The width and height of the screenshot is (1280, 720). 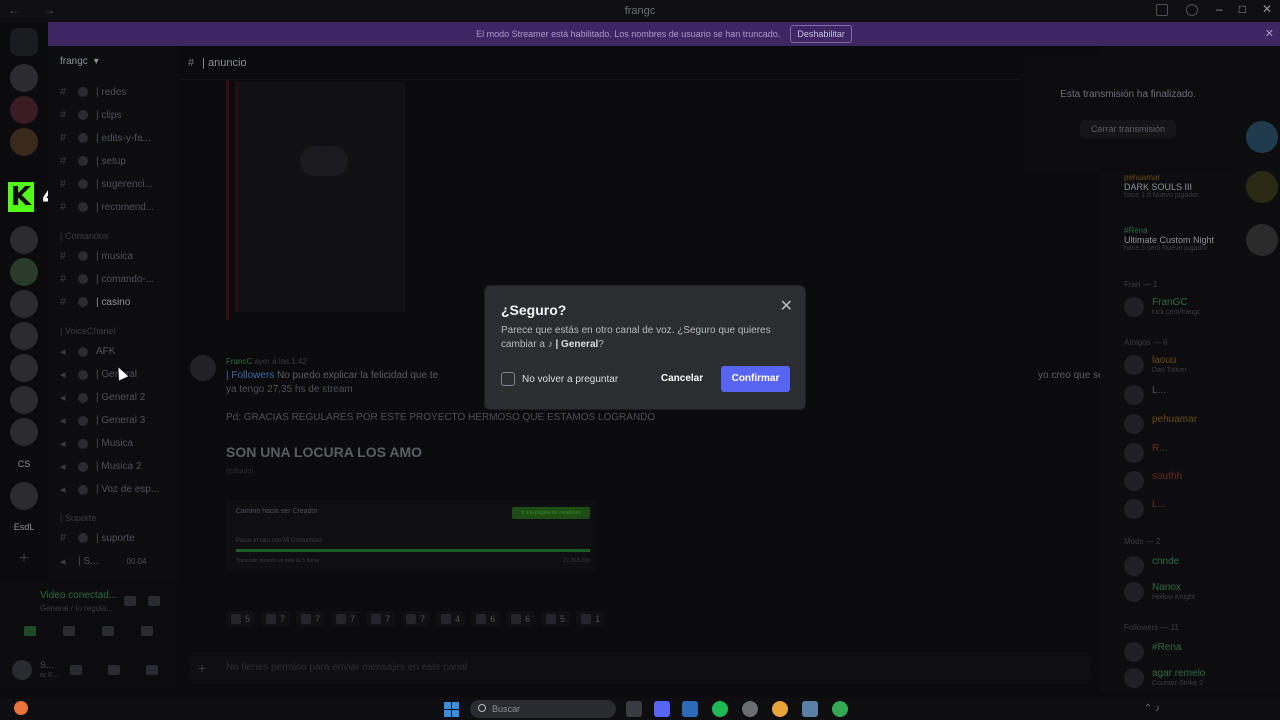 What do you see at coordinates (570, 379) in the screenshot?
I see `dont-ask-again-label: No volver a preguntar` at bounding box center [570, 379].